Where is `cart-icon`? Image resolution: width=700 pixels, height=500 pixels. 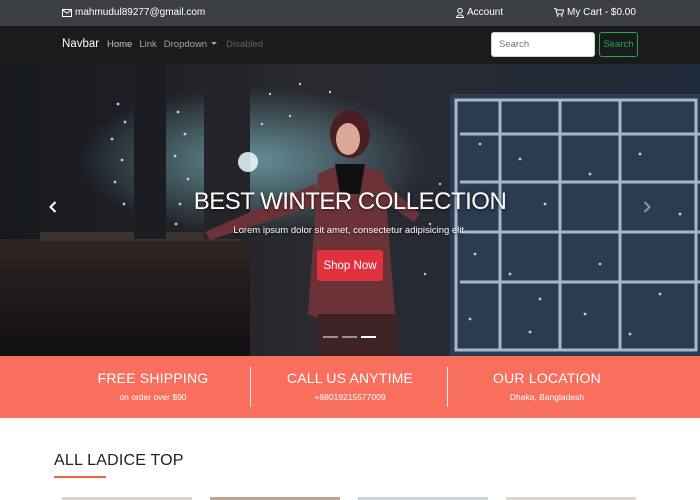 cart-icon is located at coordinates (559, 12).